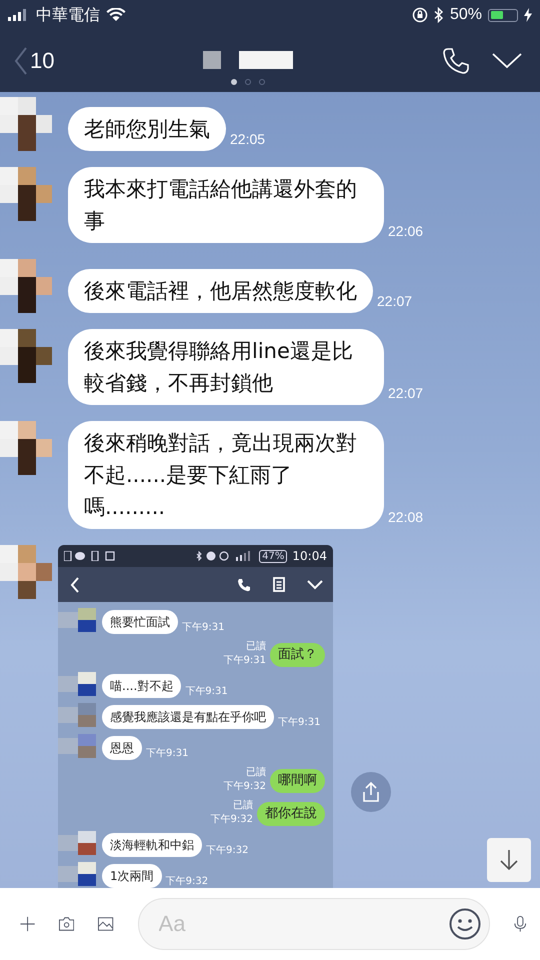  What do you see at coordinates (297, 781) in the screenshot?
I see `message-bubble: 哪間啊` at bounding box center [297, 781].